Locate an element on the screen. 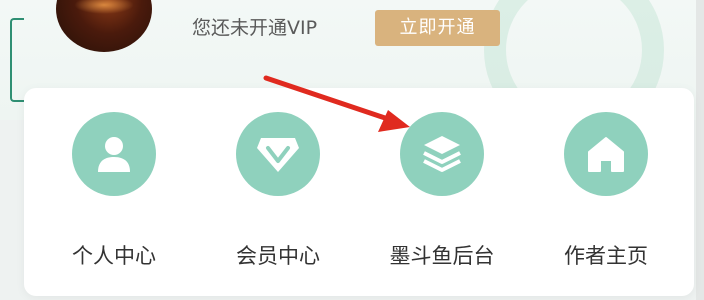  vip-status-text: 您还未开通VIP is located at coordinates (255, 28).